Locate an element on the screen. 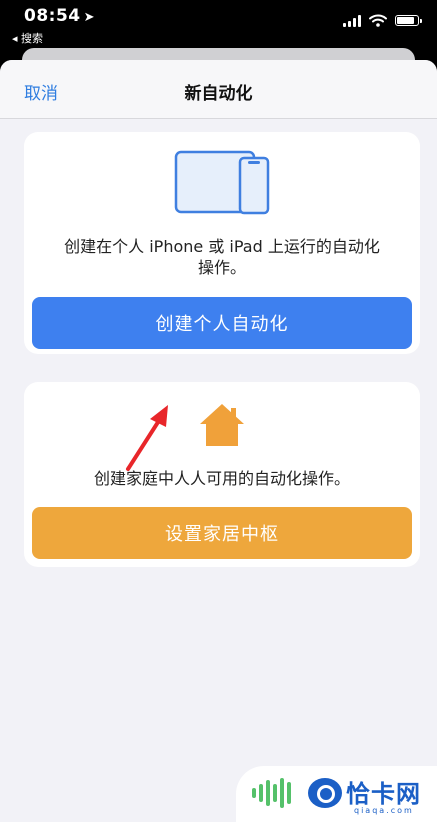 The width and height of the screenshot is (437, 822). watermark-logo: 恰卡网 qiaqa.com is located at coordinates (336, 794).